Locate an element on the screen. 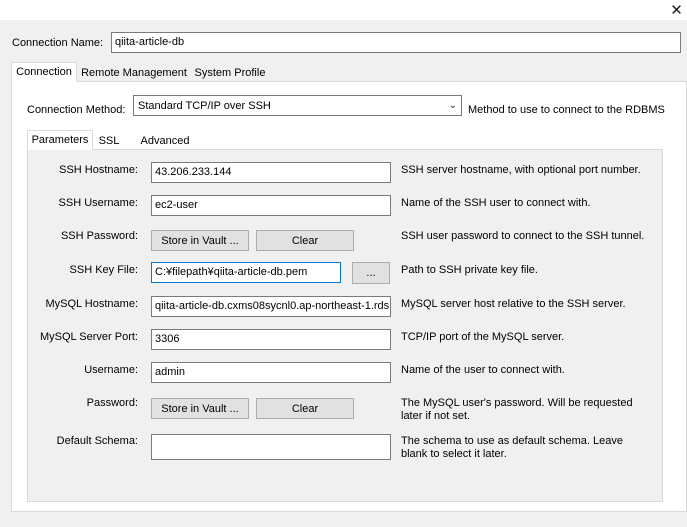 This screenshot has height=527, width=687. default-schema-label: Default Schema: is located at coordinates (97, 441).